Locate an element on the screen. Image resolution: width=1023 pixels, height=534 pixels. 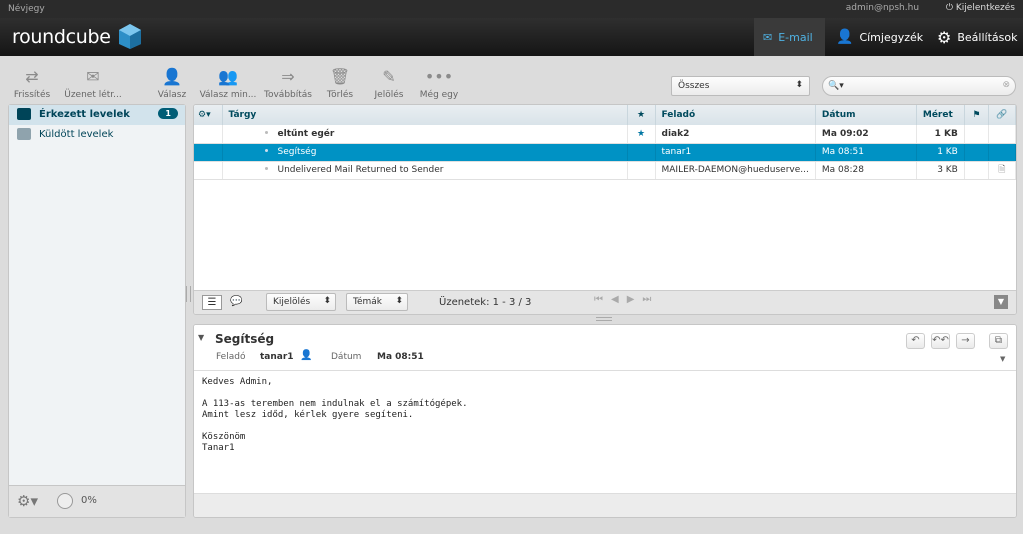
folder-inbox: Érkezett levelek 1 is located at coordinates (97, 115).